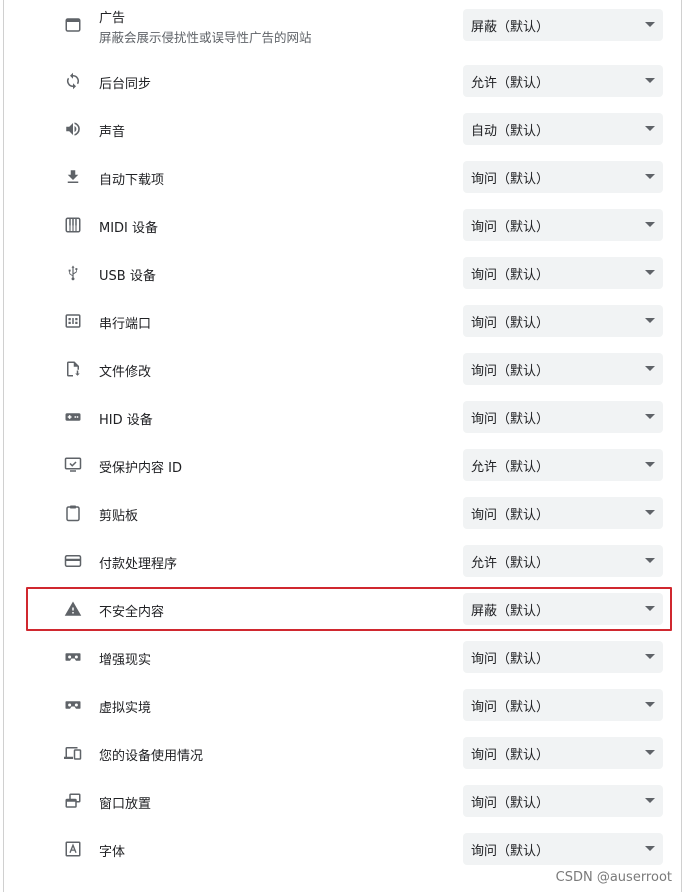 The height and width of the screenshot is (892, 686). What do you see at coordinates (343, 753) in the screenshot?
I see `setting-row-device-use: 您的设备使用情况 询问（默认）` at bounding box center [343, 753].